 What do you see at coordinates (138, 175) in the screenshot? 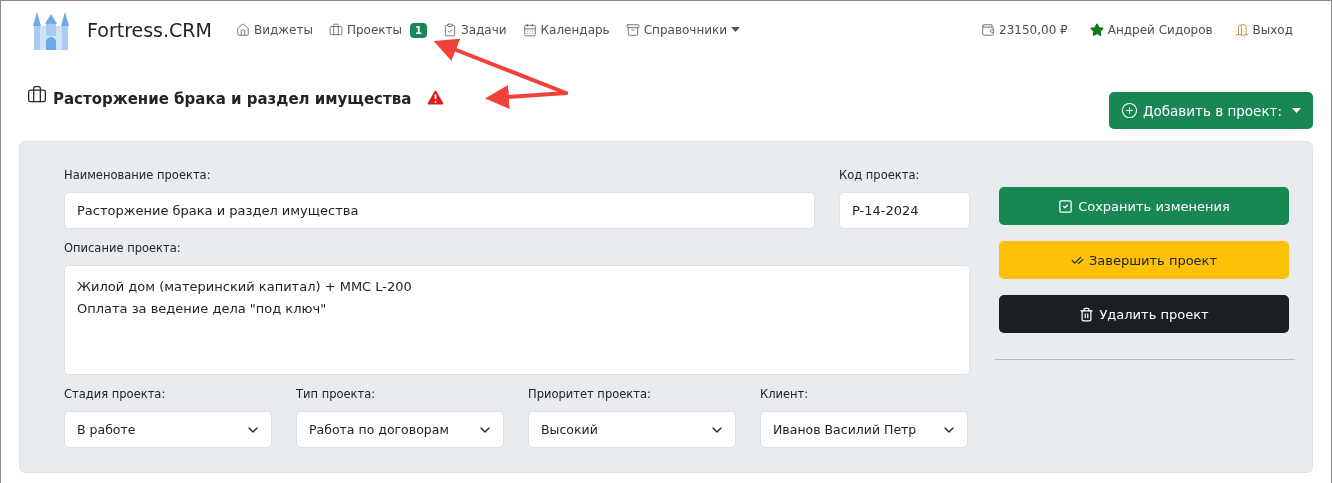
I see `field-label: Наименование проекта:` at bounding box center [138, 175].